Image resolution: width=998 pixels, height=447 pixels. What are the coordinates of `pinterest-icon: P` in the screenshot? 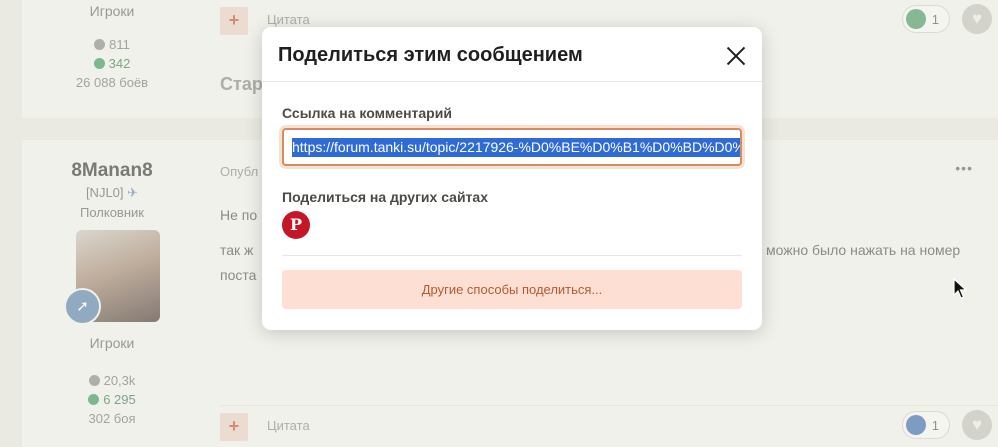 It's located at (296, 225).